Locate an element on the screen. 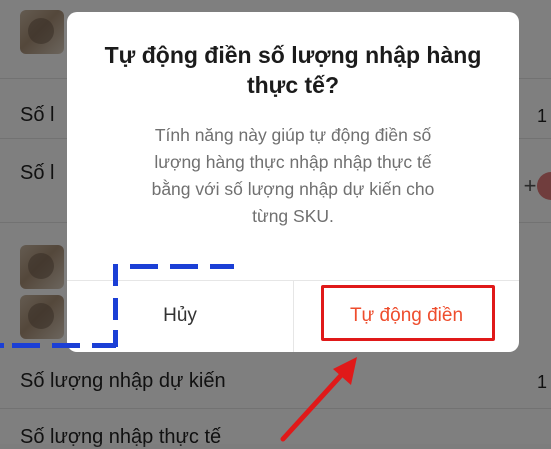 The width and height of the screenshot is (551, 449). pointer-arrow-icon is located at coordinates (318, 399).